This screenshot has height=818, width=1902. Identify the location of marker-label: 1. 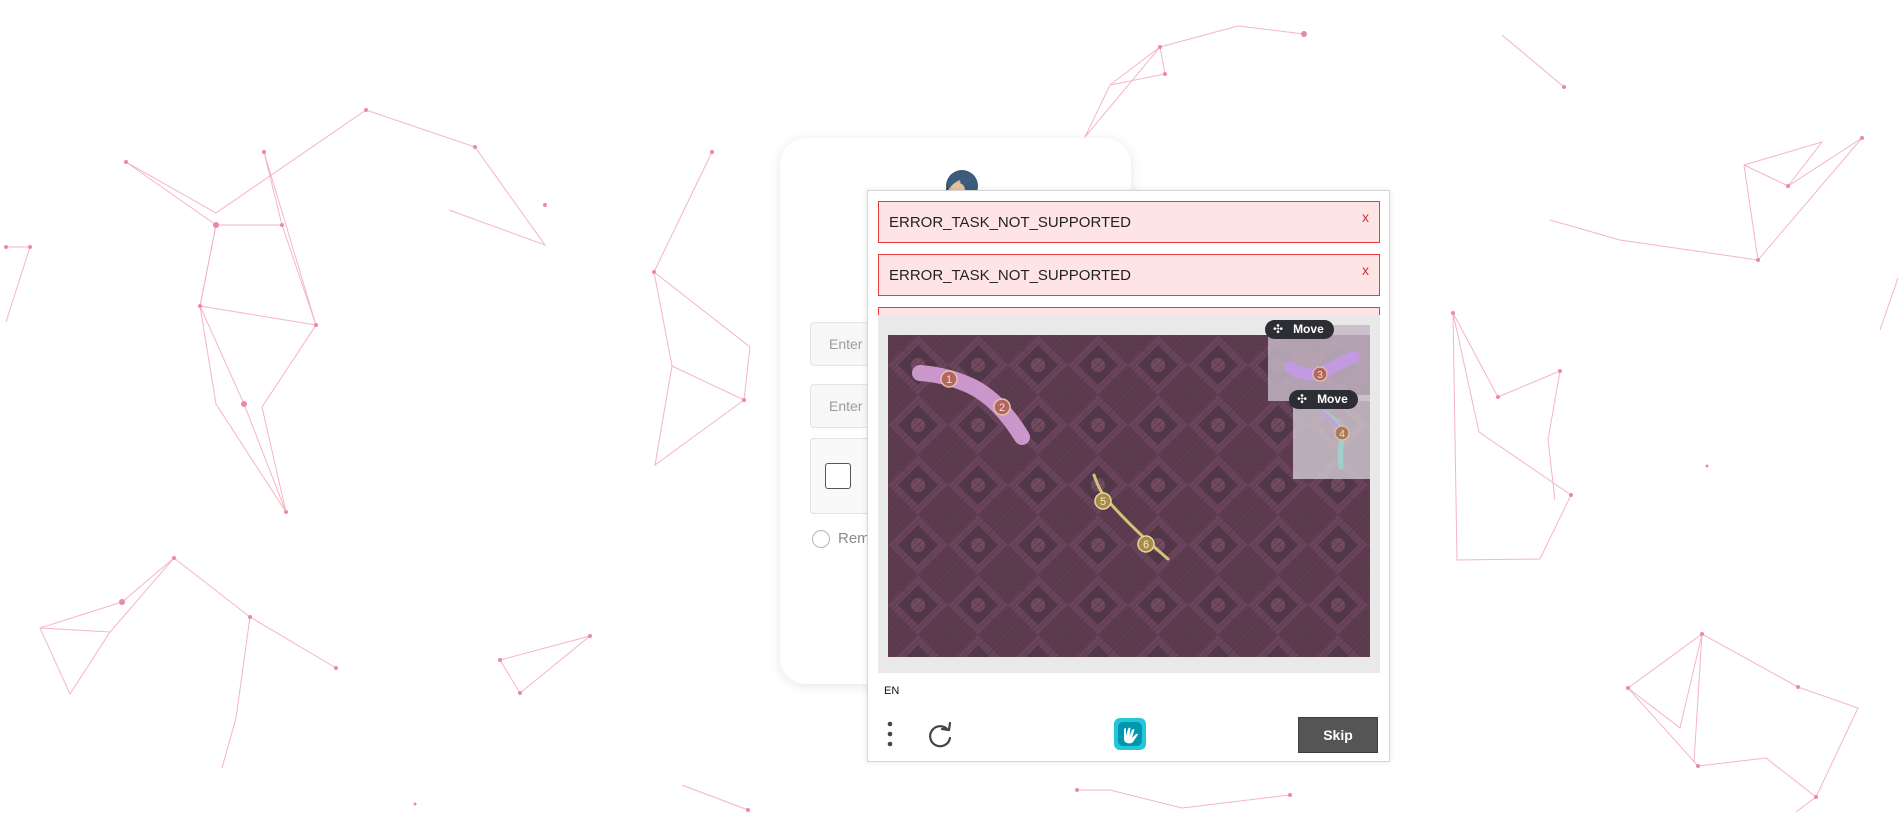
(949, 380).